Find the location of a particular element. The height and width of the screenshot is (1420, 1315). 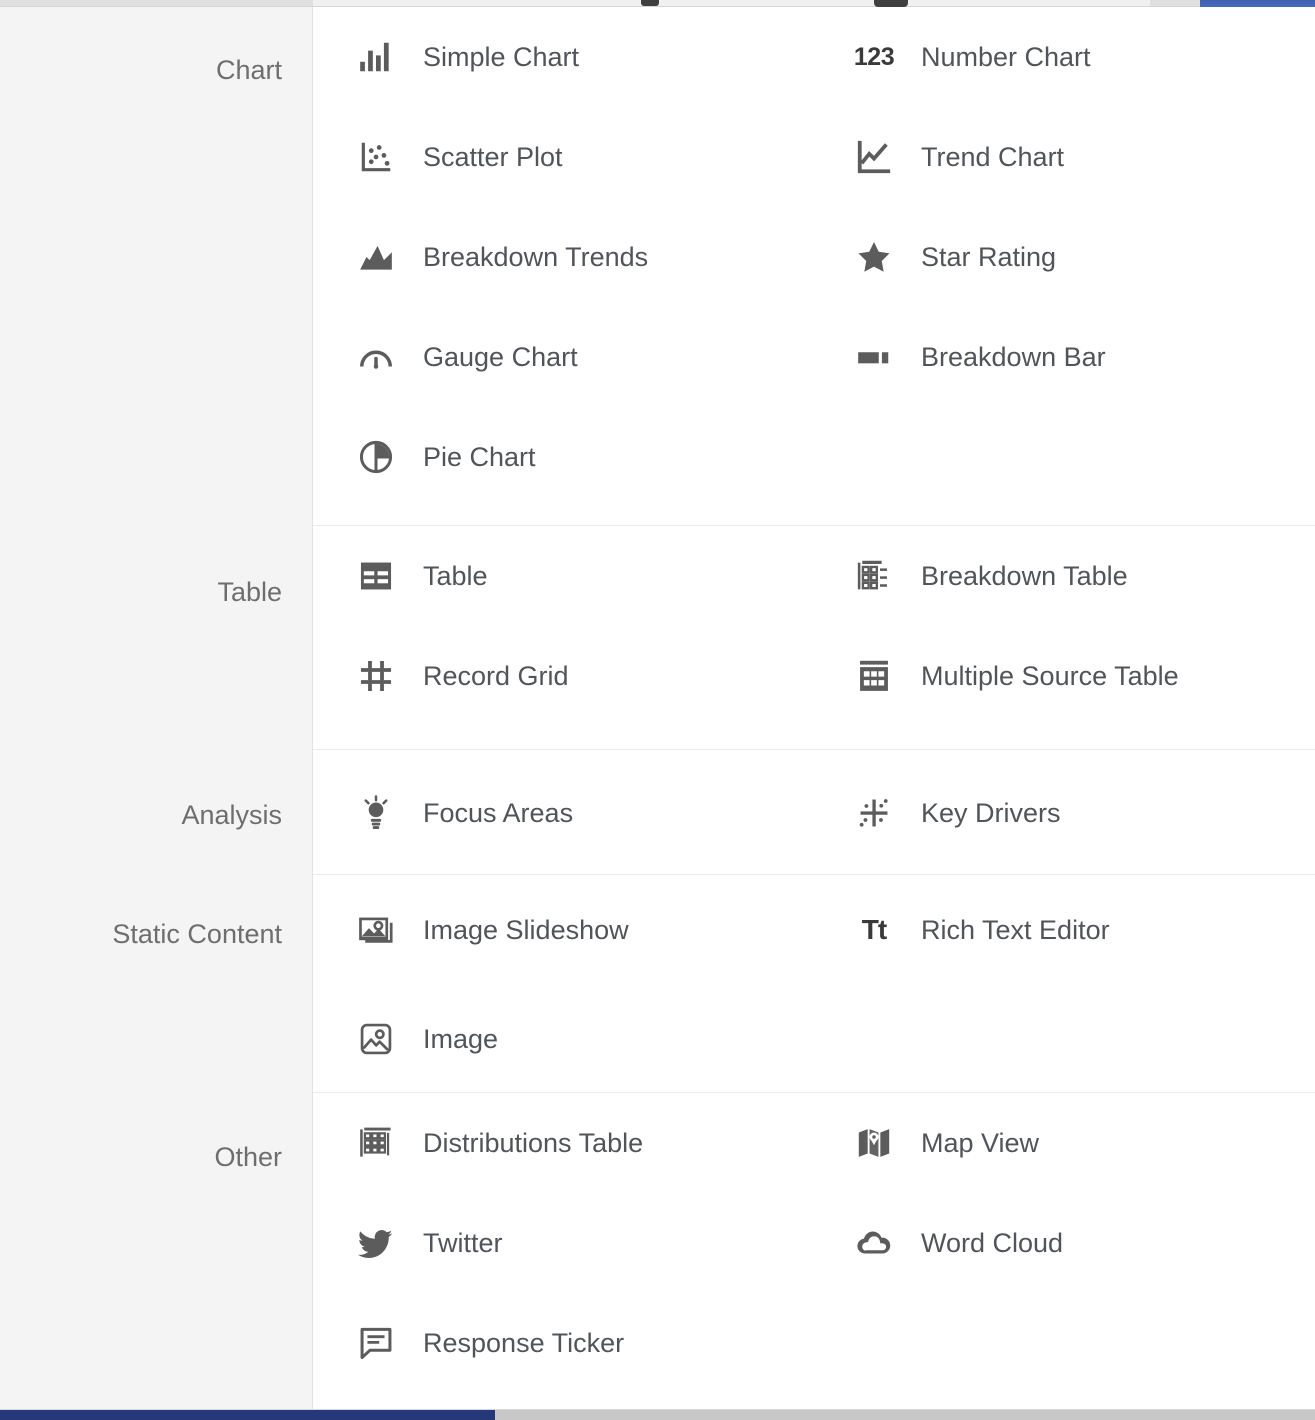

widget-row: Focus Areas Key Drivers is located at coordinates (814, 812).